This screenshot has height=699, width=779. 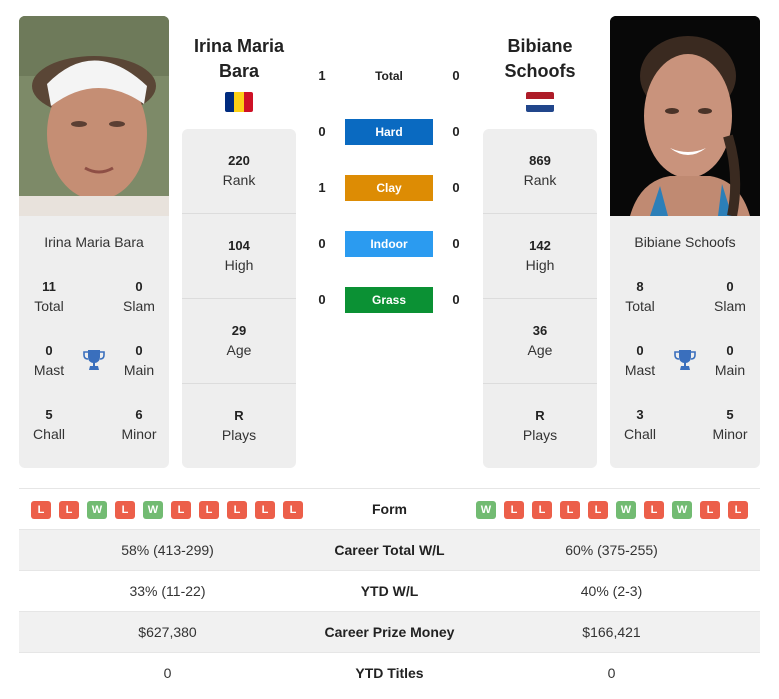 I want to click on player-left-name: Irina Maria Bara, so click(x=94, y=242).